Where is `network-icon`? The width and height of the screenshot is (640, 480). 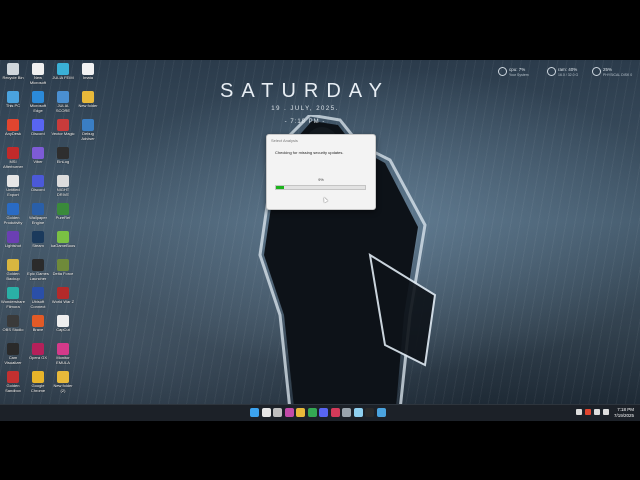
network-icon is located at coordinates (597, 412).